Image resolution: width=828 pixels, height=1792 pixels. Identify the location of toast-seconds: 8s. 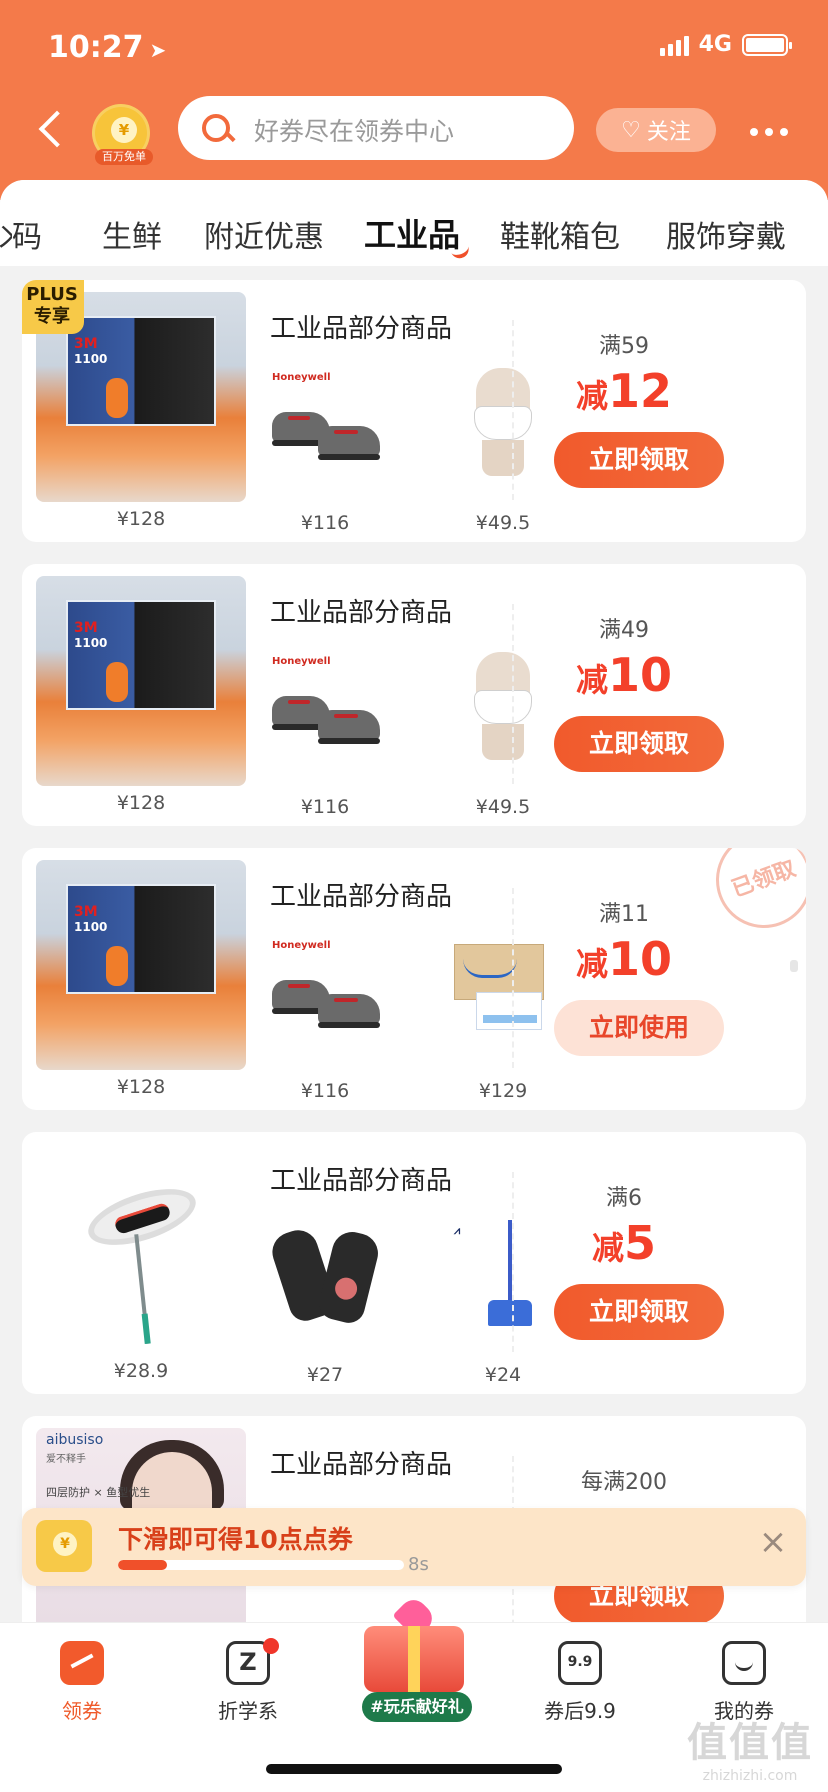
(418, 1564).